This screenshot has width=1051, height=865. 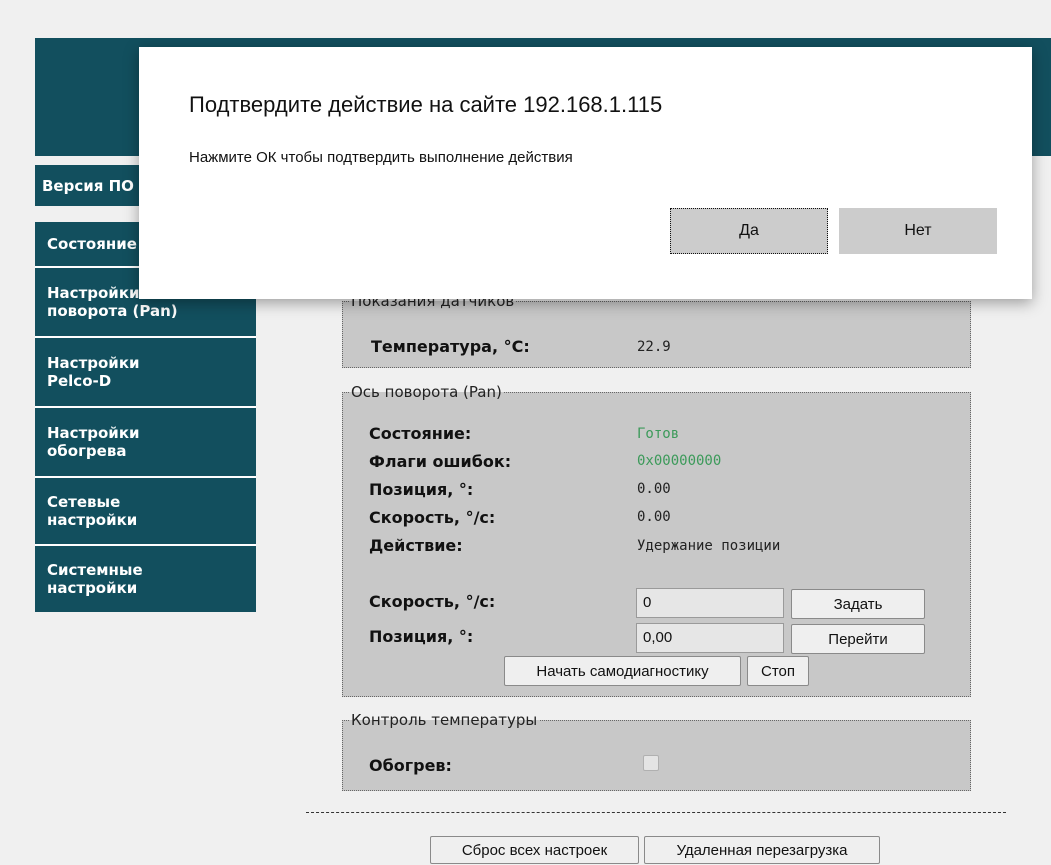 What do you see at coordinates (918, 231) in the screenshot?
I see `dialog-no-button: Нет` at bounding box center [918, 231].